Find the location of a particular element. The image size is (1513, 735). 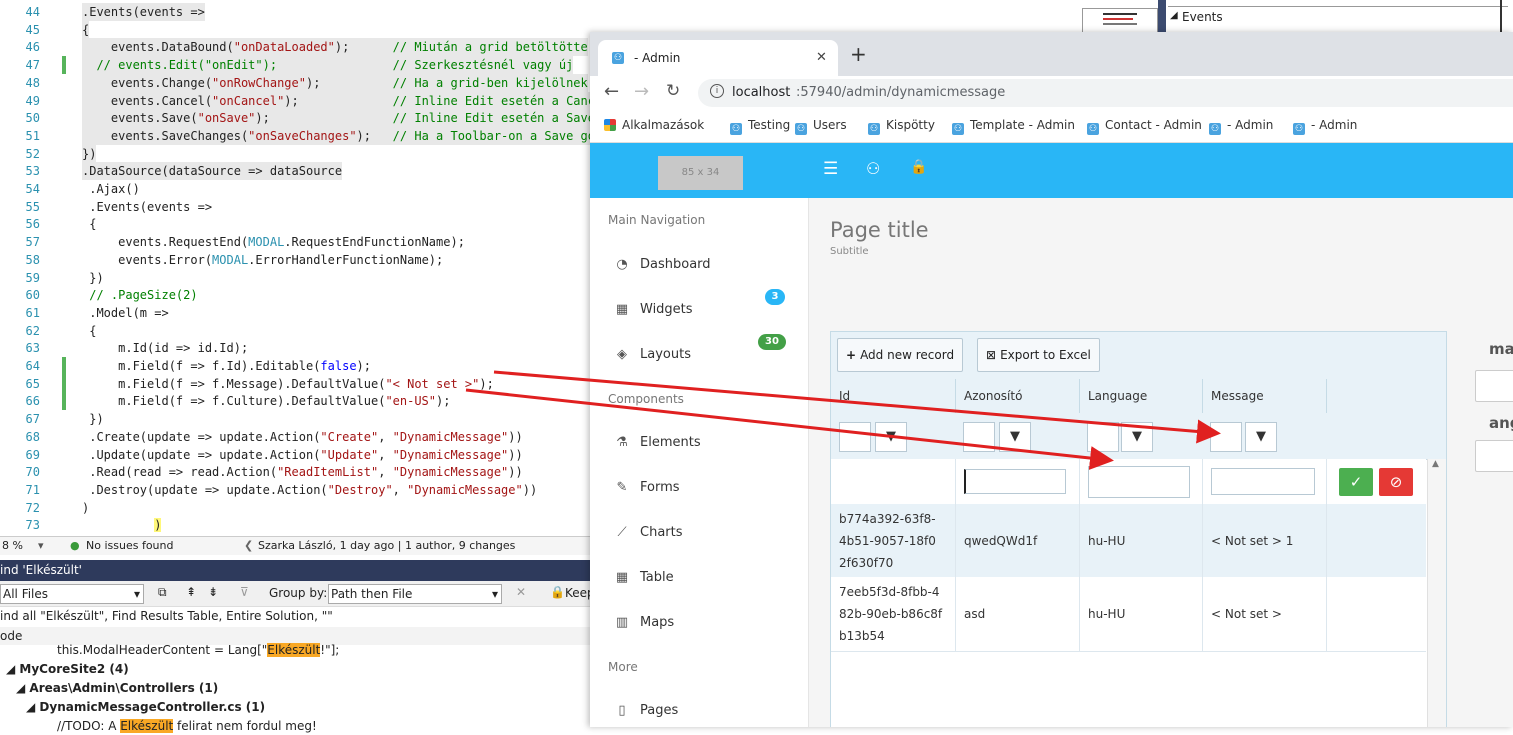

reload-icon: ↻ is located at coordinates (673, 91).